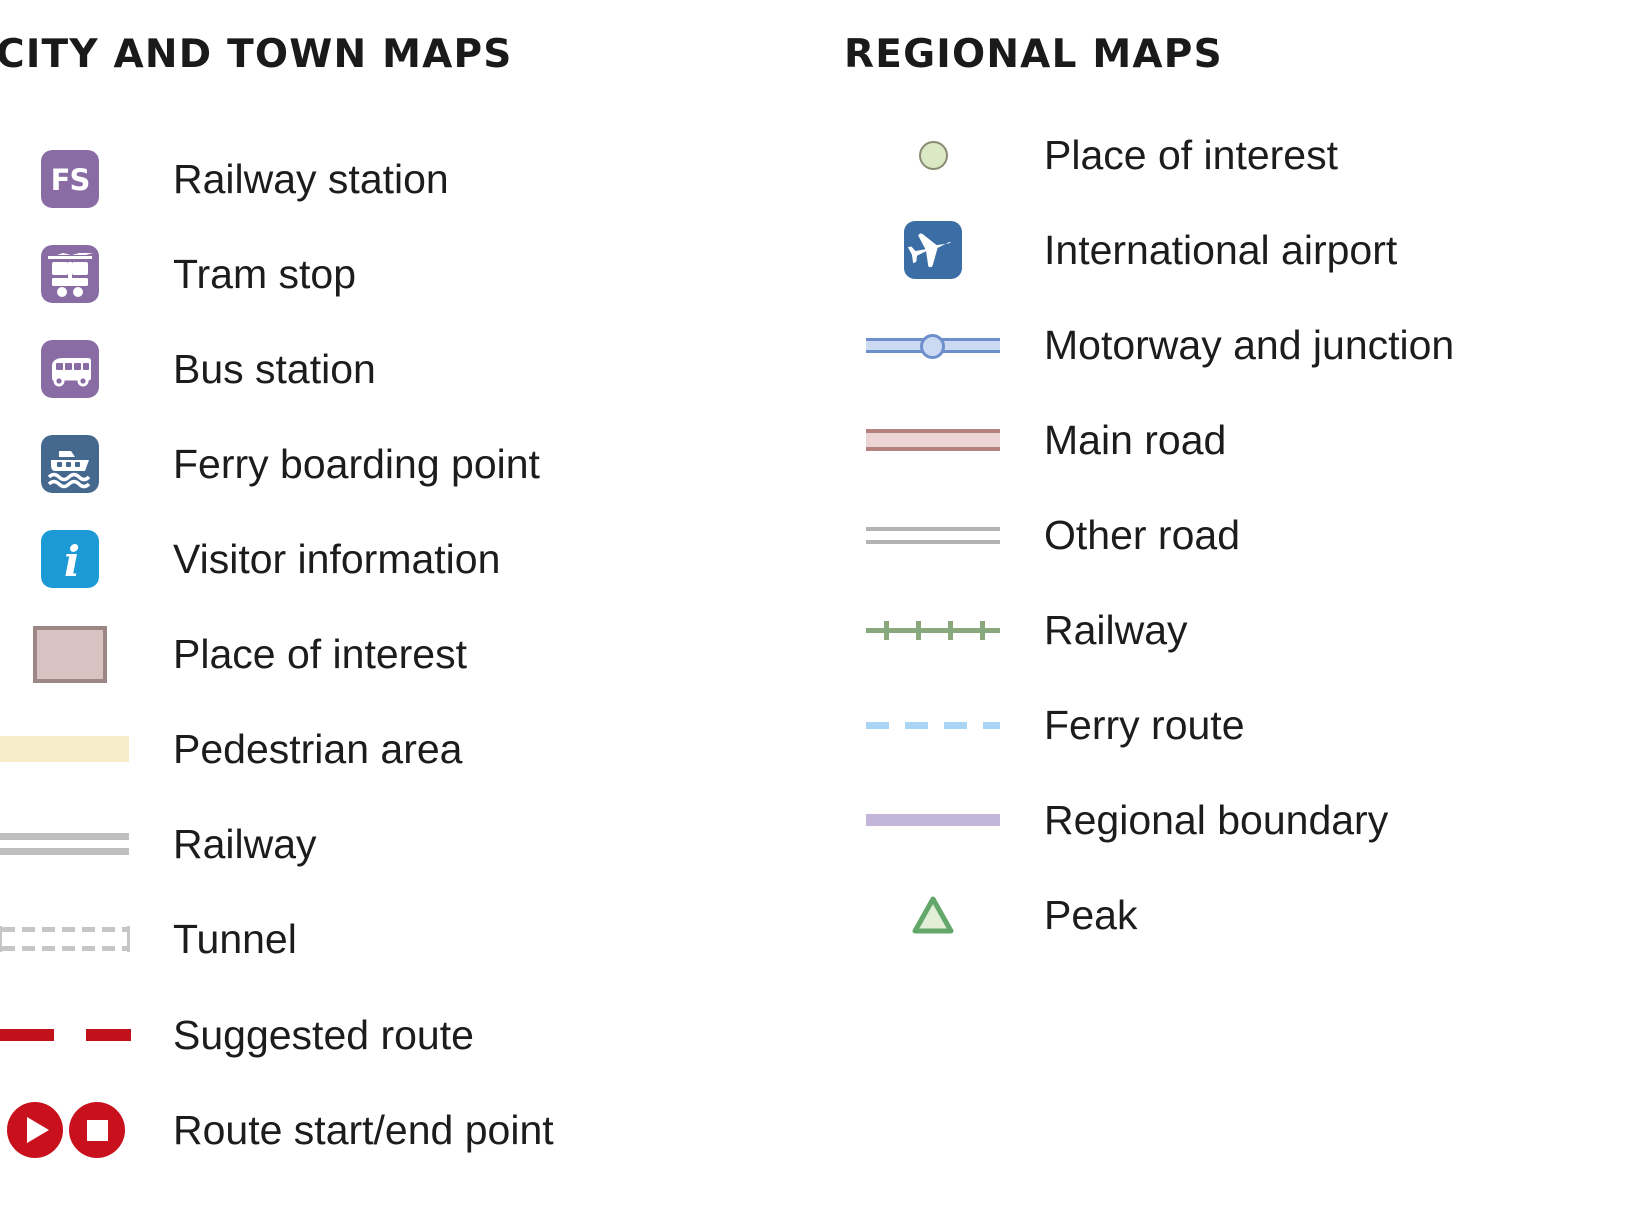 The image size is (1649, 1228). I want to click on bus-station-icon, so click(70, 369).